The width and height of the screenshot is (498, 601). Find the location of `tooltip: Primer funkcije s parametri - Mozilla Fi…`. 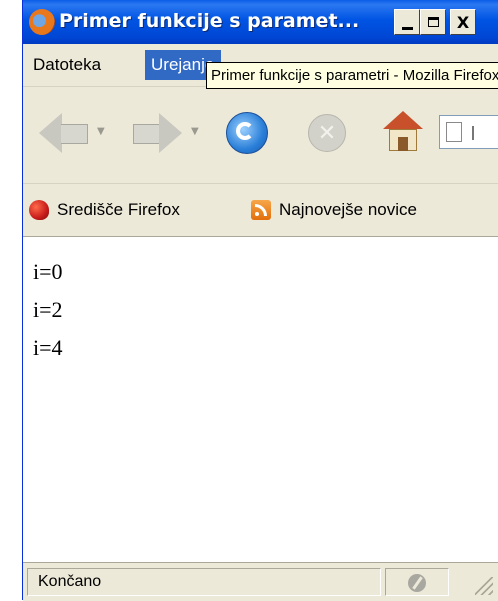

tooltip: Primer funkcije s parametri - Mozilla Fi… is located at coordinates (352, 75).